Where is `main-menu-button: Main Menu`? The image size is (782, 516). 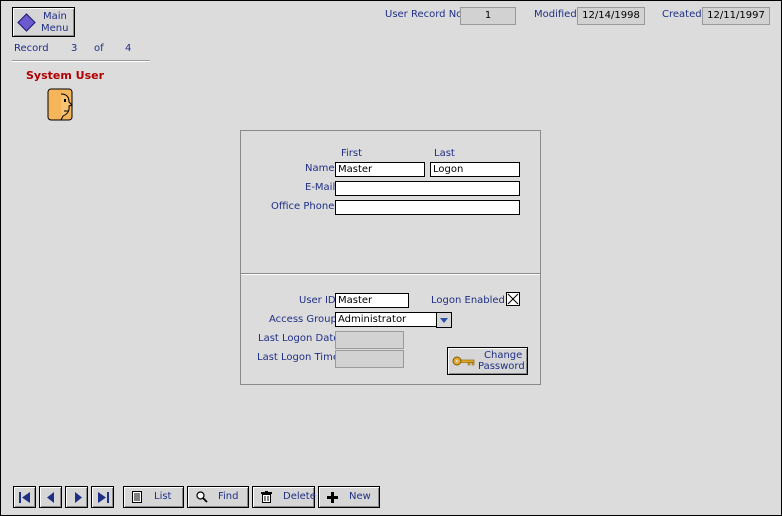
main-menu-button: Main Menu is located at coordinates (43, 22).